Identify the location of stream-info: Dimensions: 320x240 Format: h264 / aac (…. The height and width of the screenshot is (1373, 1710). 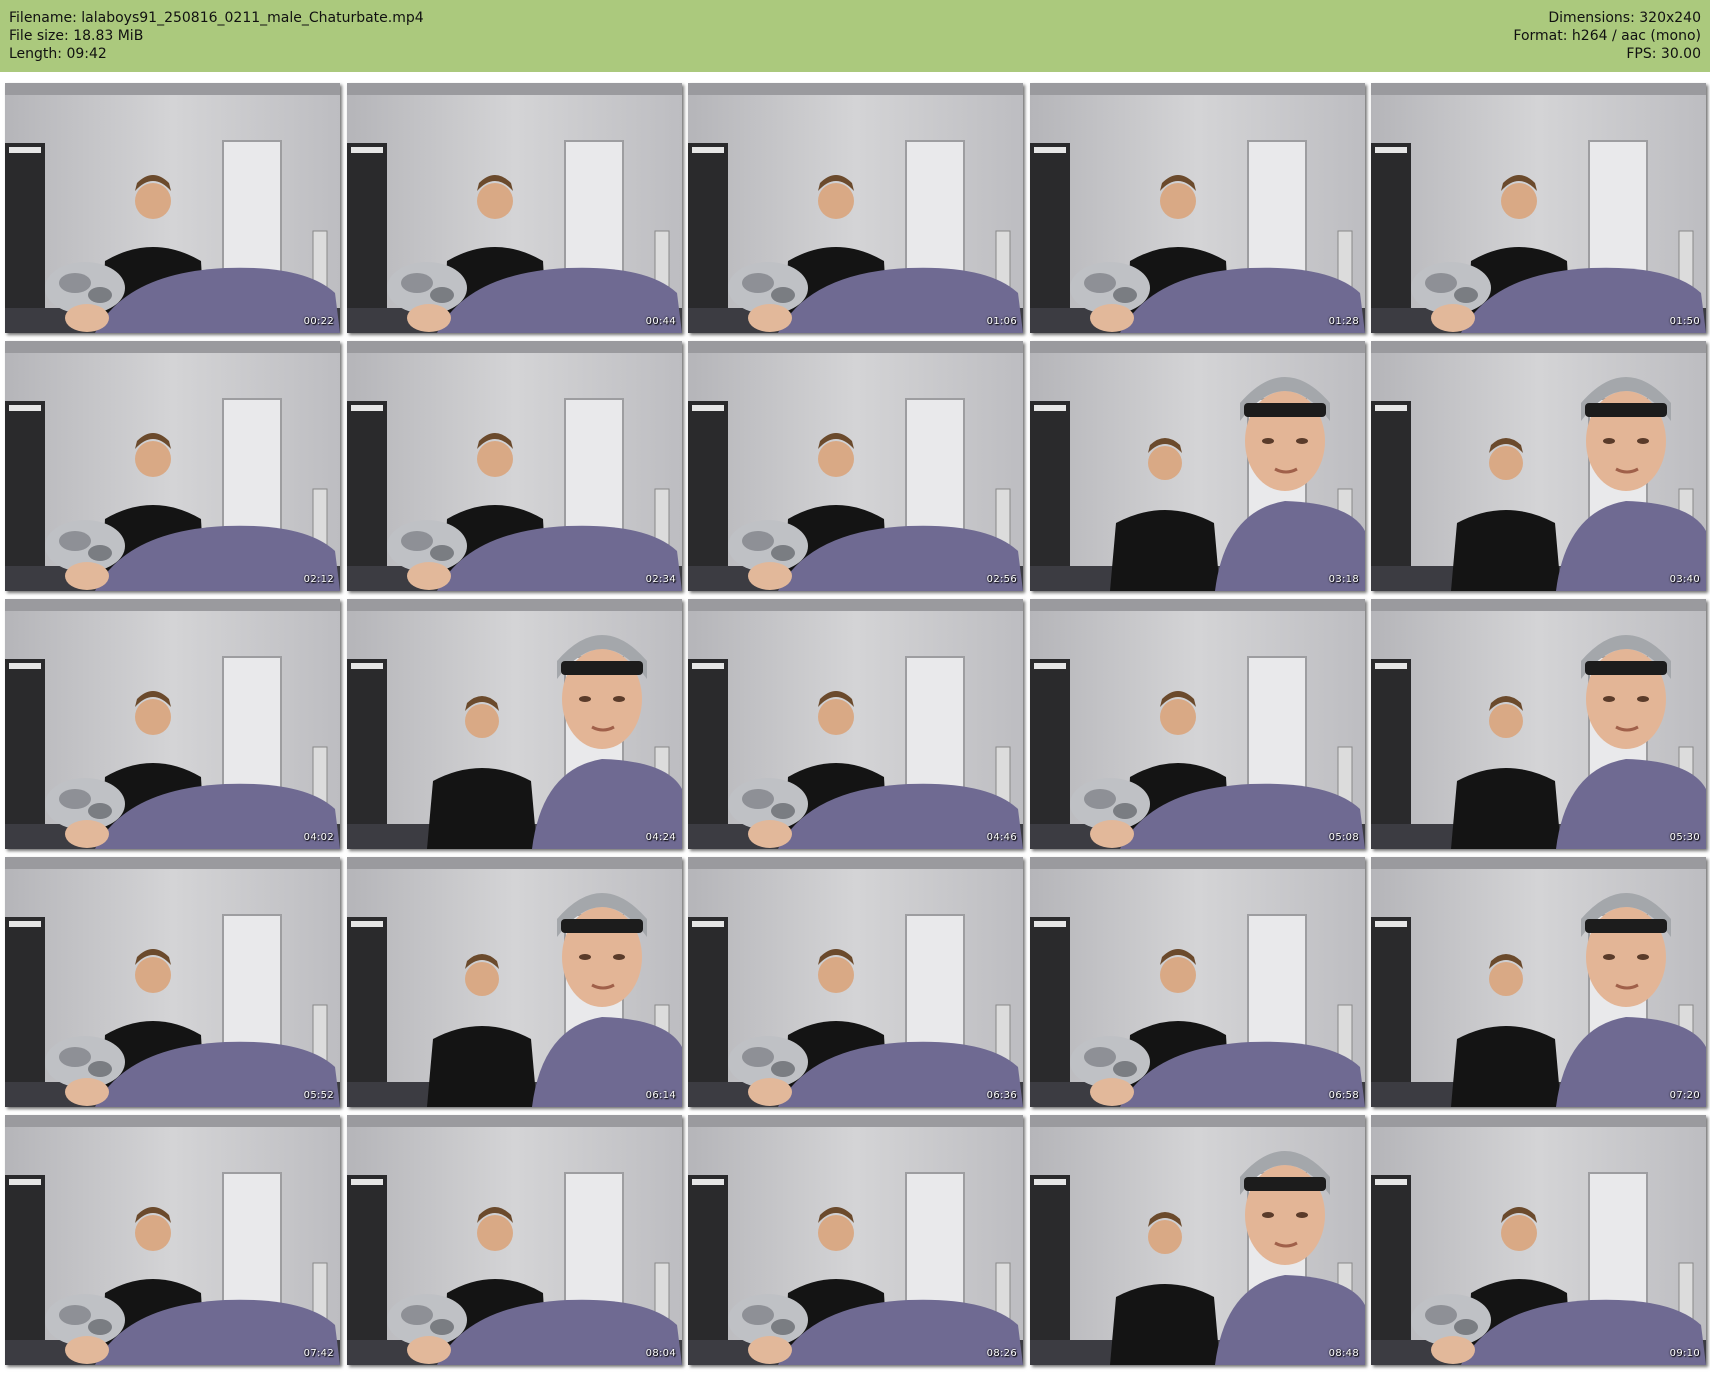
(1607, 36).